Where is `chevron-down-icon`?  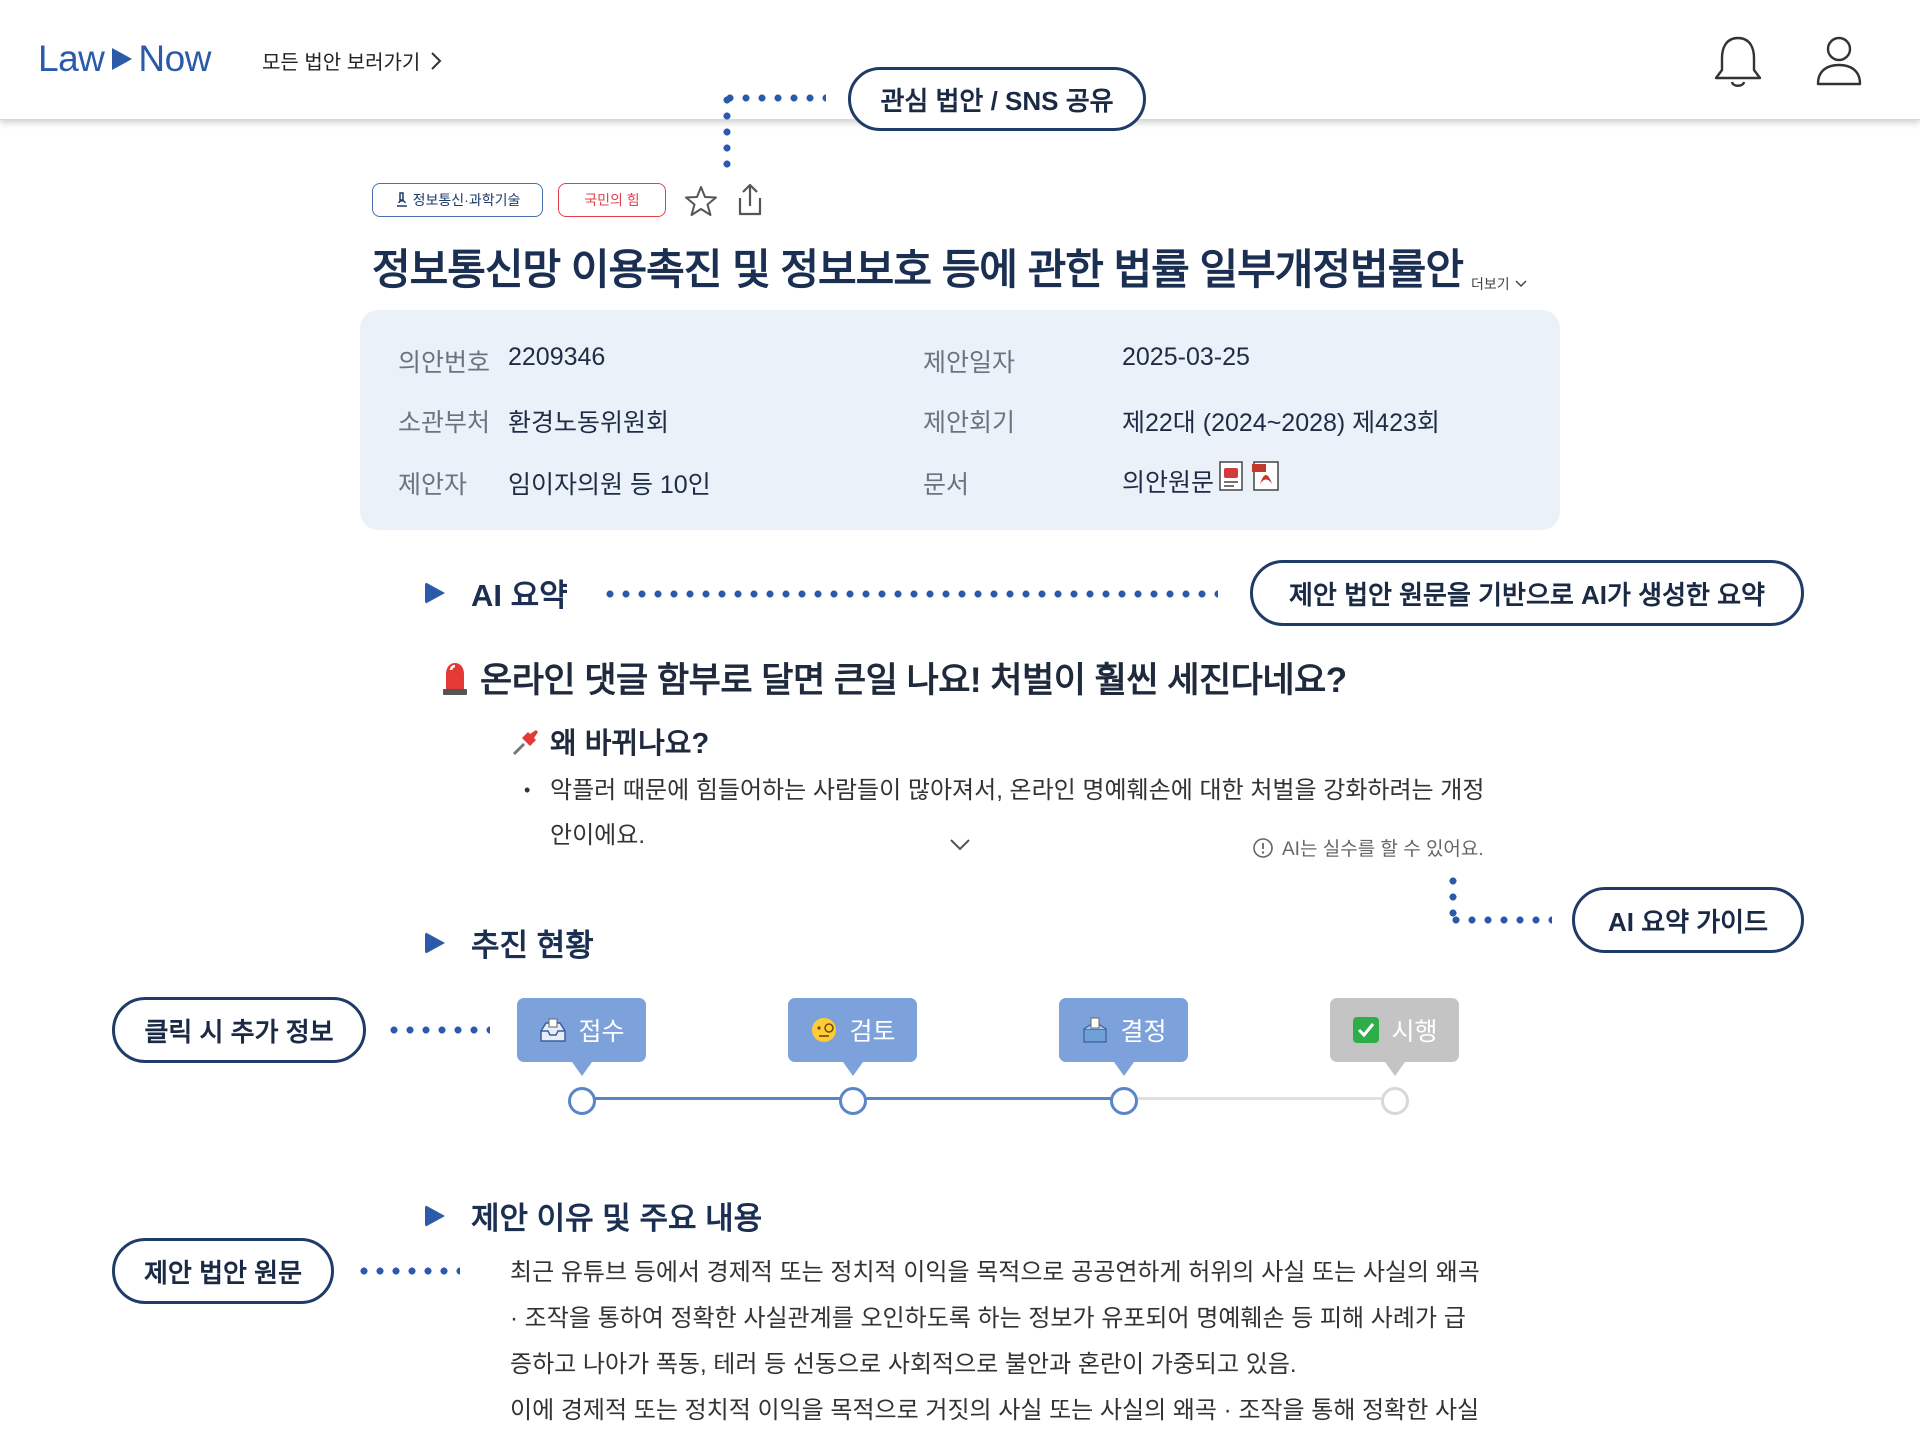
chevron-down-icon is located at coordinates (1521, 284).